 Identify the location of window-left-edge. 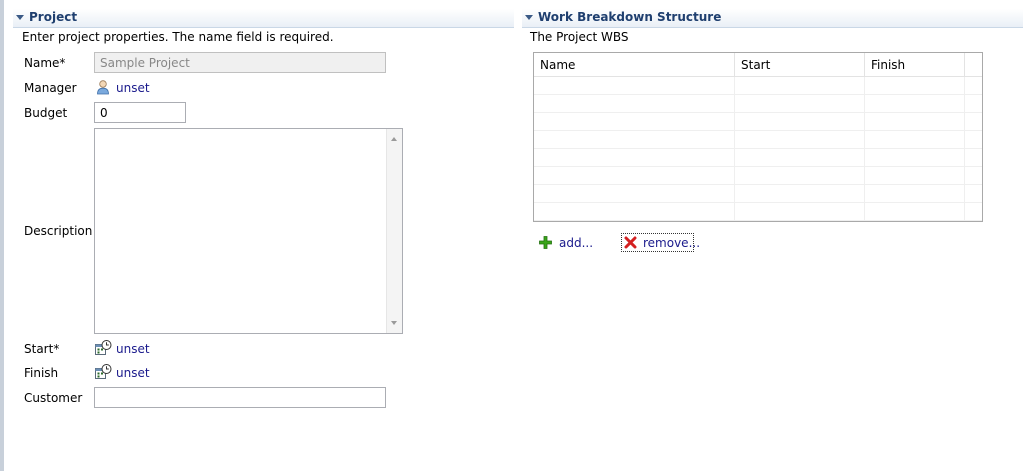
(2, 235).